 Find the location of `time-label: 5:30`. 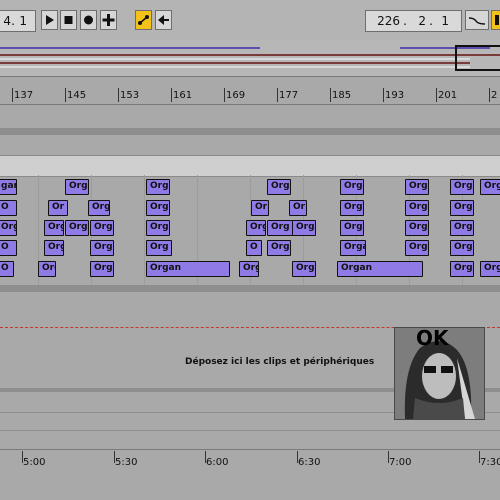

time-label: 5:30 is located at coordinates (126, 462).